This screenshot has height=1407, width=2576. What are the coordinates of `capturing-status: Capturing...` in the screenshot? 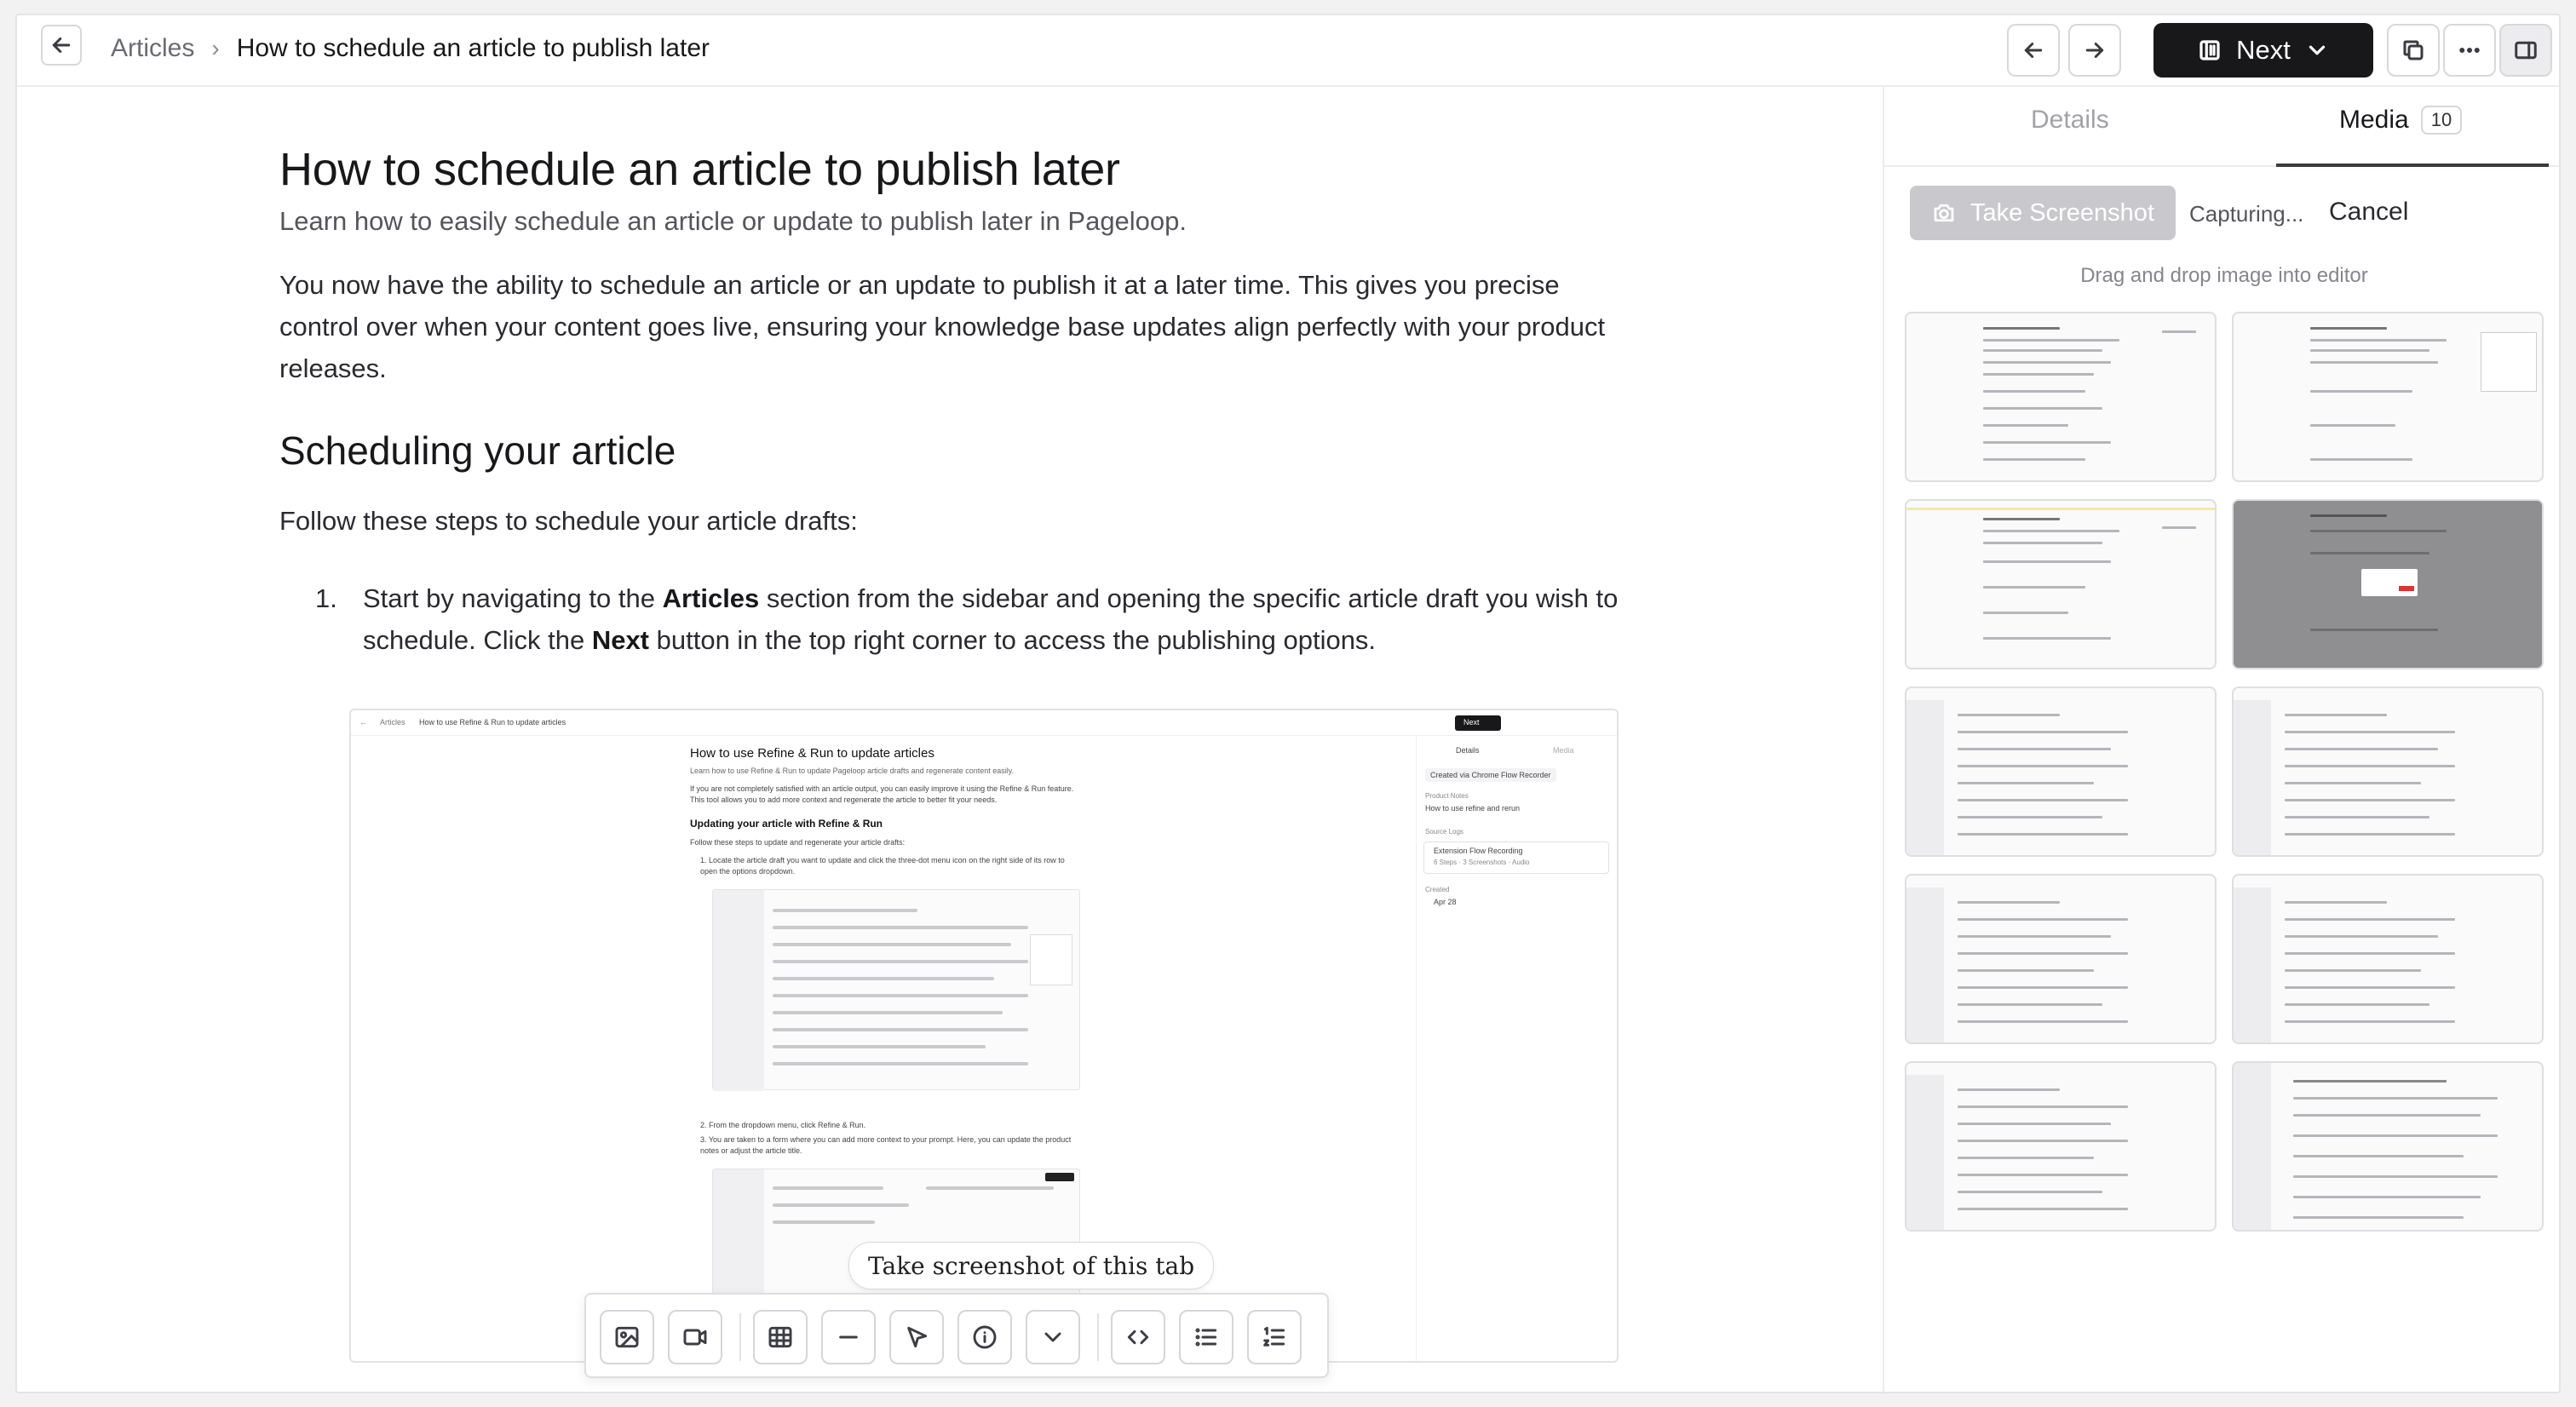 It's located at (2247, 214).